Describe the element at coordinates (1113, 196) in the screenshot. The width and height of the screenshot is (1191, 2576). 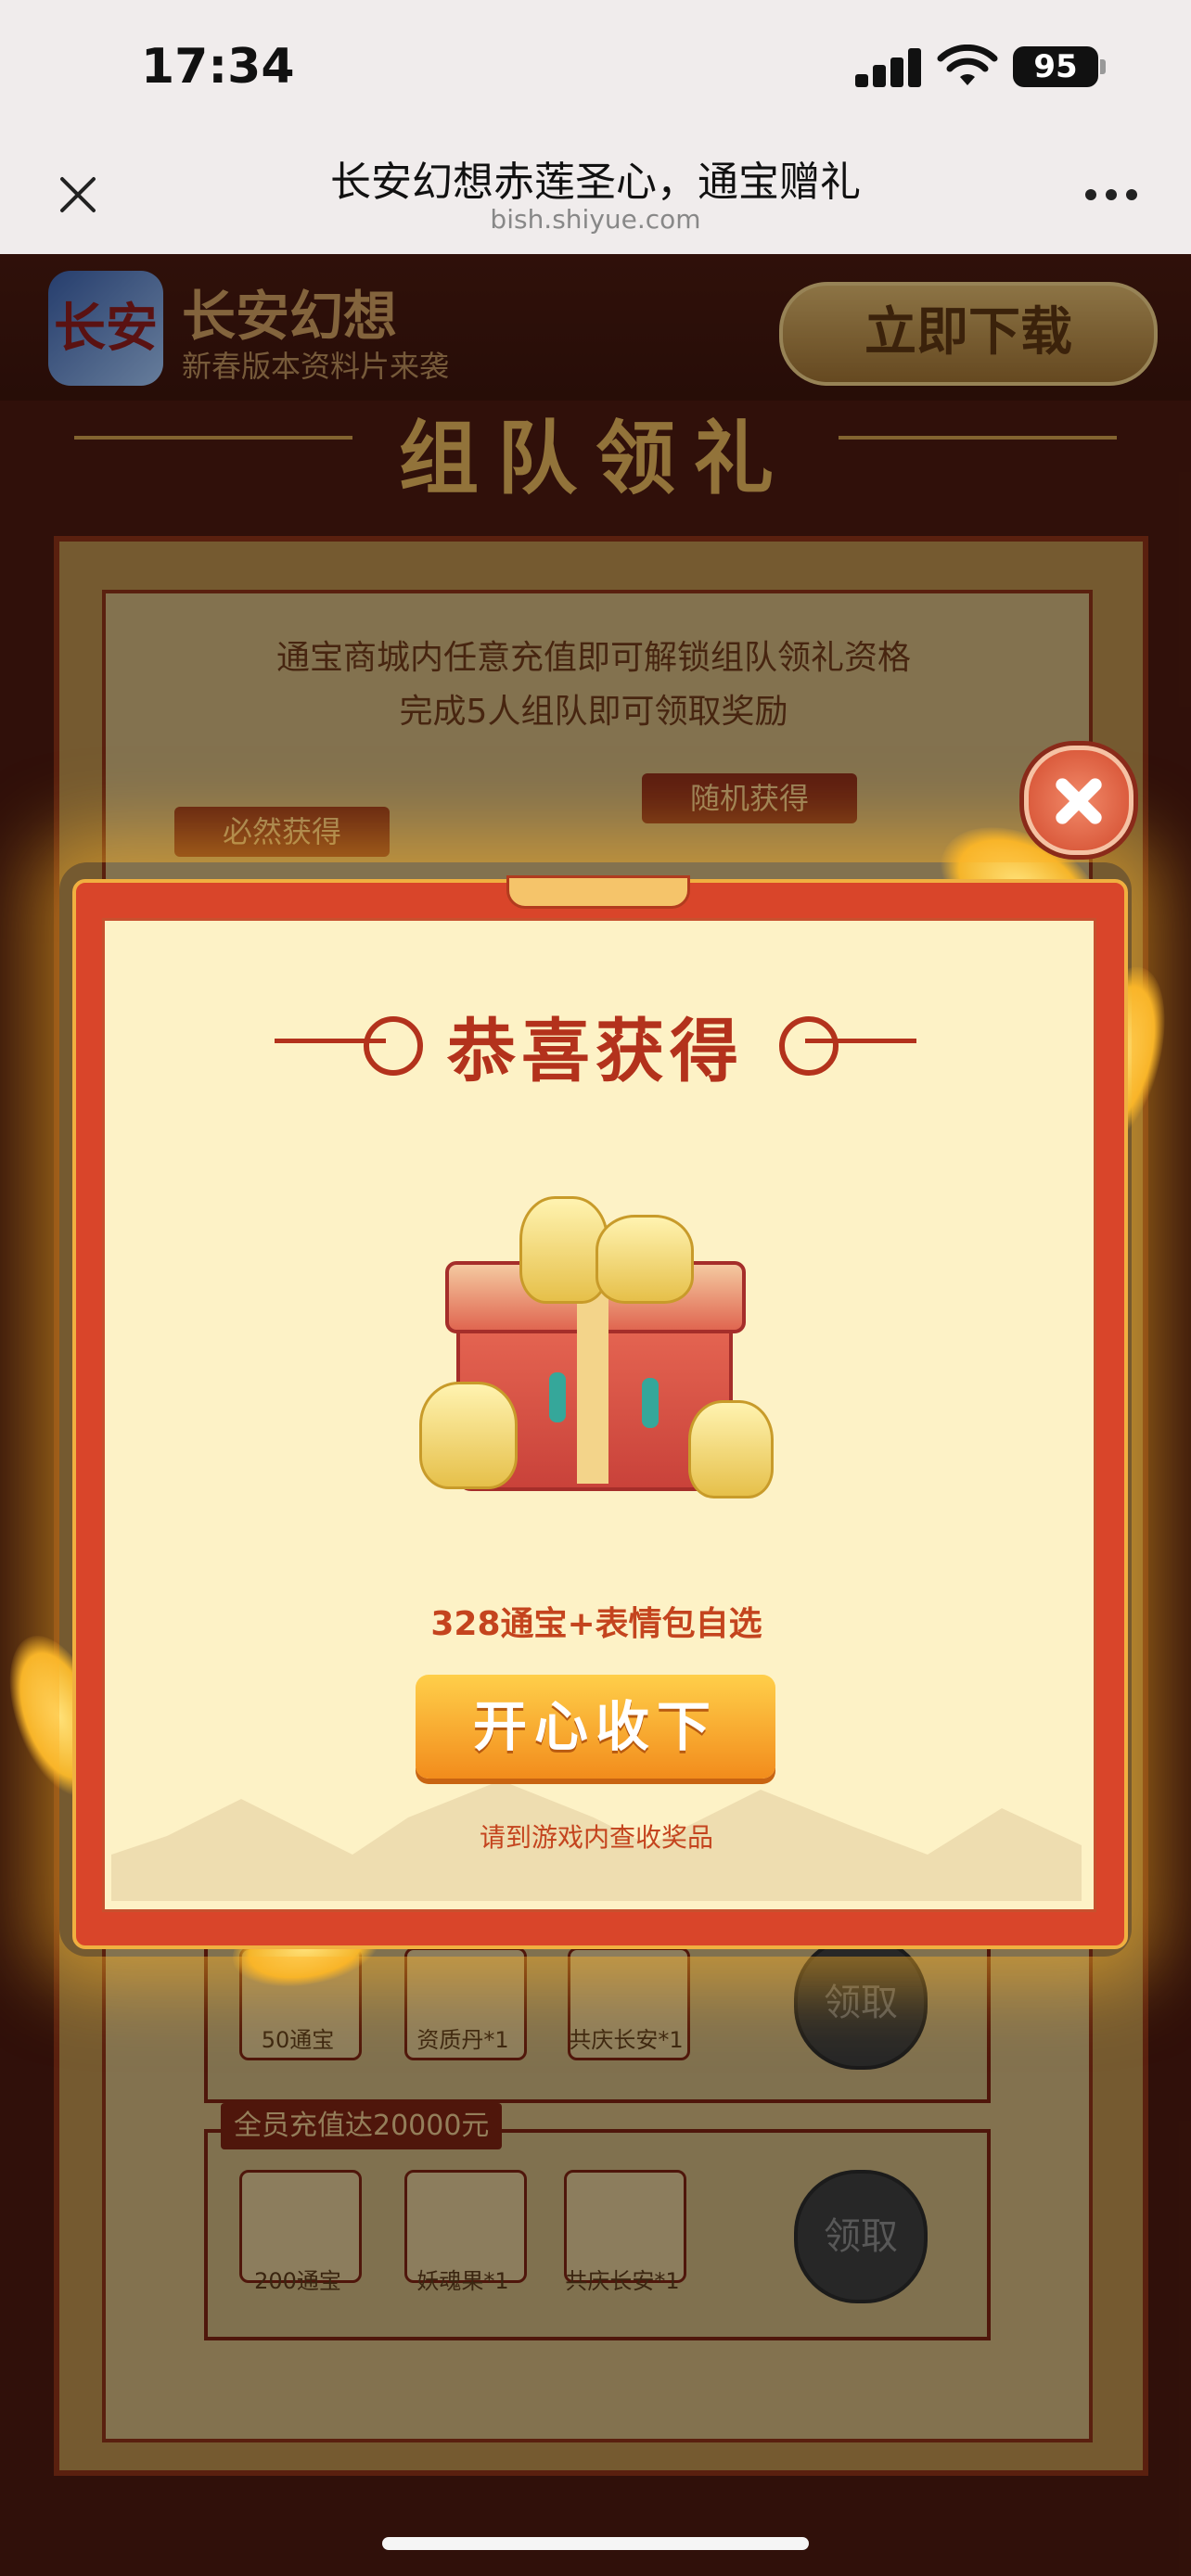
I see `more-icon` at that location.